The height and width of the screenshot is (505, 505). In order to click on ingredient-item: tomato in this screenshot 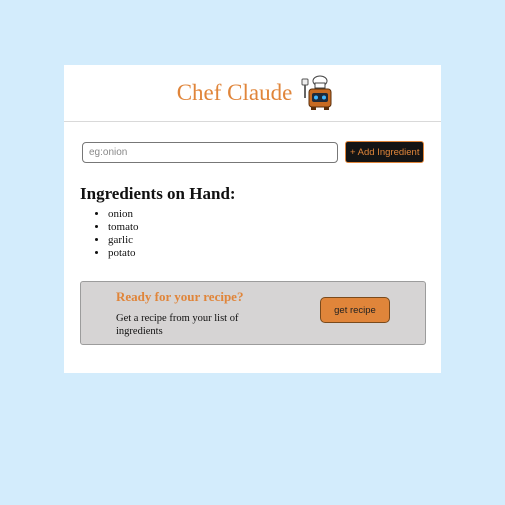, I will do `click(123, 227)`.